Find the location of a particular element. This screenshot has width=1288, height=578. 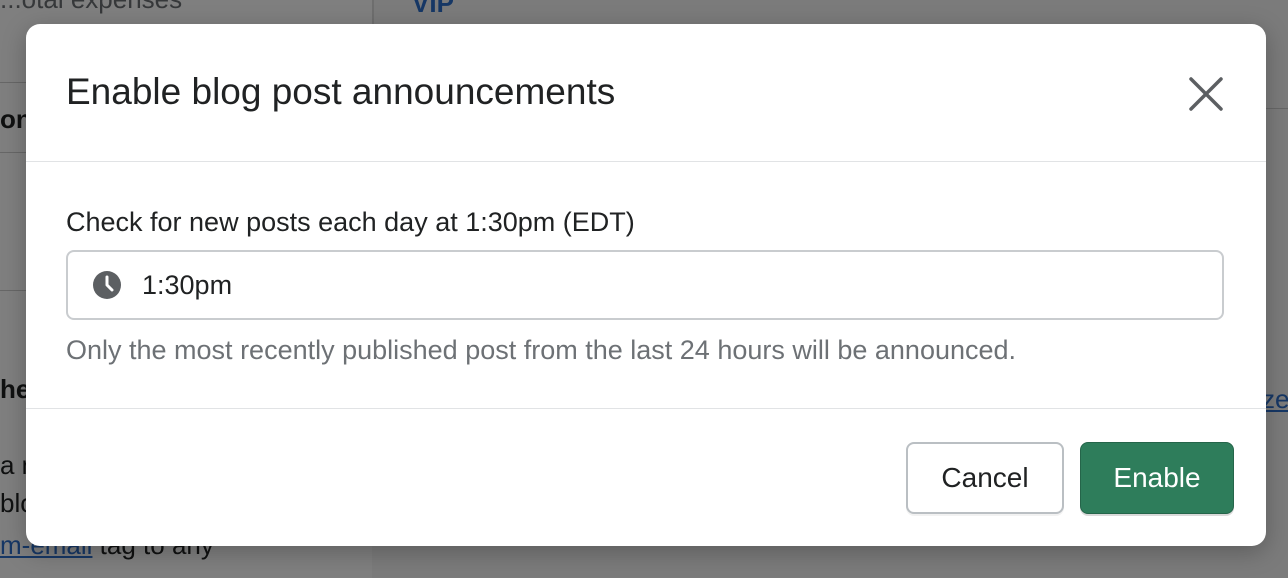

close-icon is located at coordinates (1206, 94).